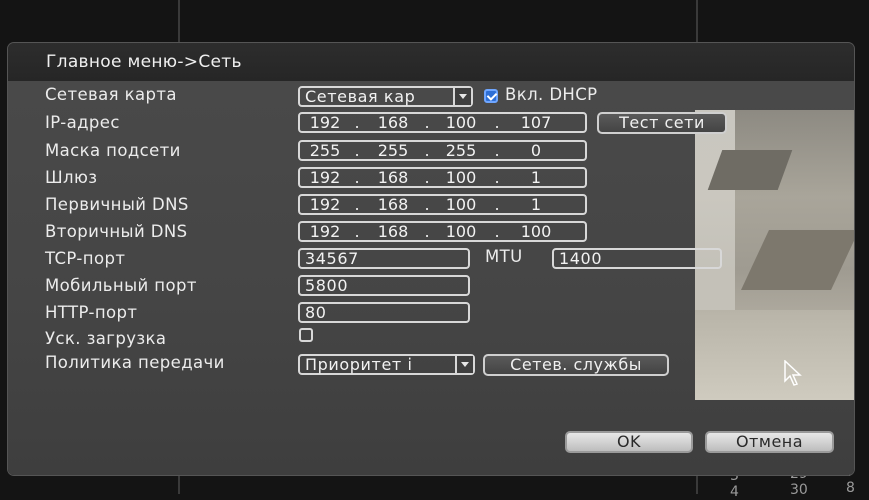 Image resolution: width=869 pixels, height=500 pixels. What do you see at coordinates (121, 285) in the screenshot?
I see `mobile-port-label: Мобильный порт` at bounding box center [121, 285].